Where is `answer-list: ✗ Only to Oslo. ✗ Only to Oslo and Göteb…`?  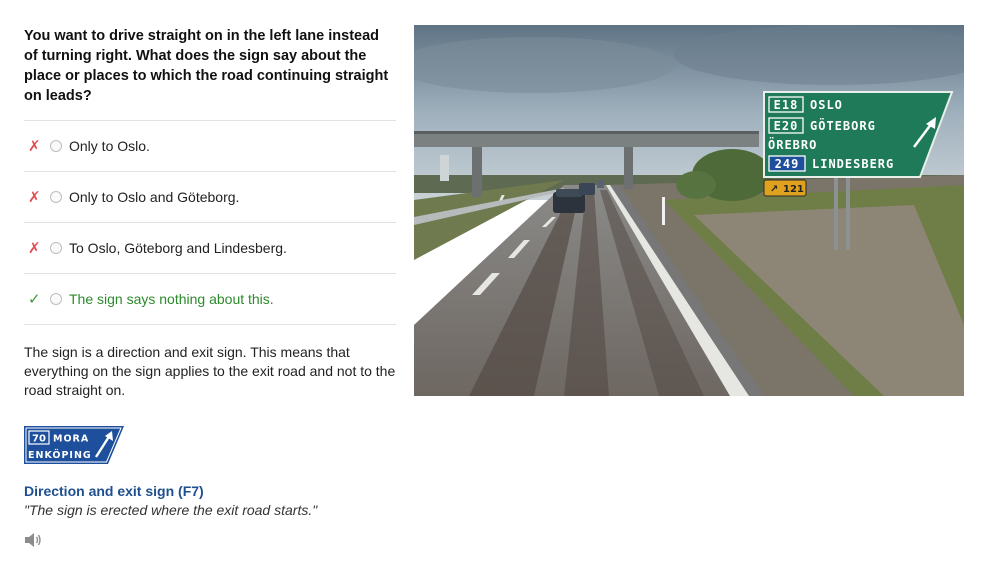
answer-list: ✗ Only to Oslo. ✗ Only to Oslo and Göteb… is located at coordinates (210, 222).